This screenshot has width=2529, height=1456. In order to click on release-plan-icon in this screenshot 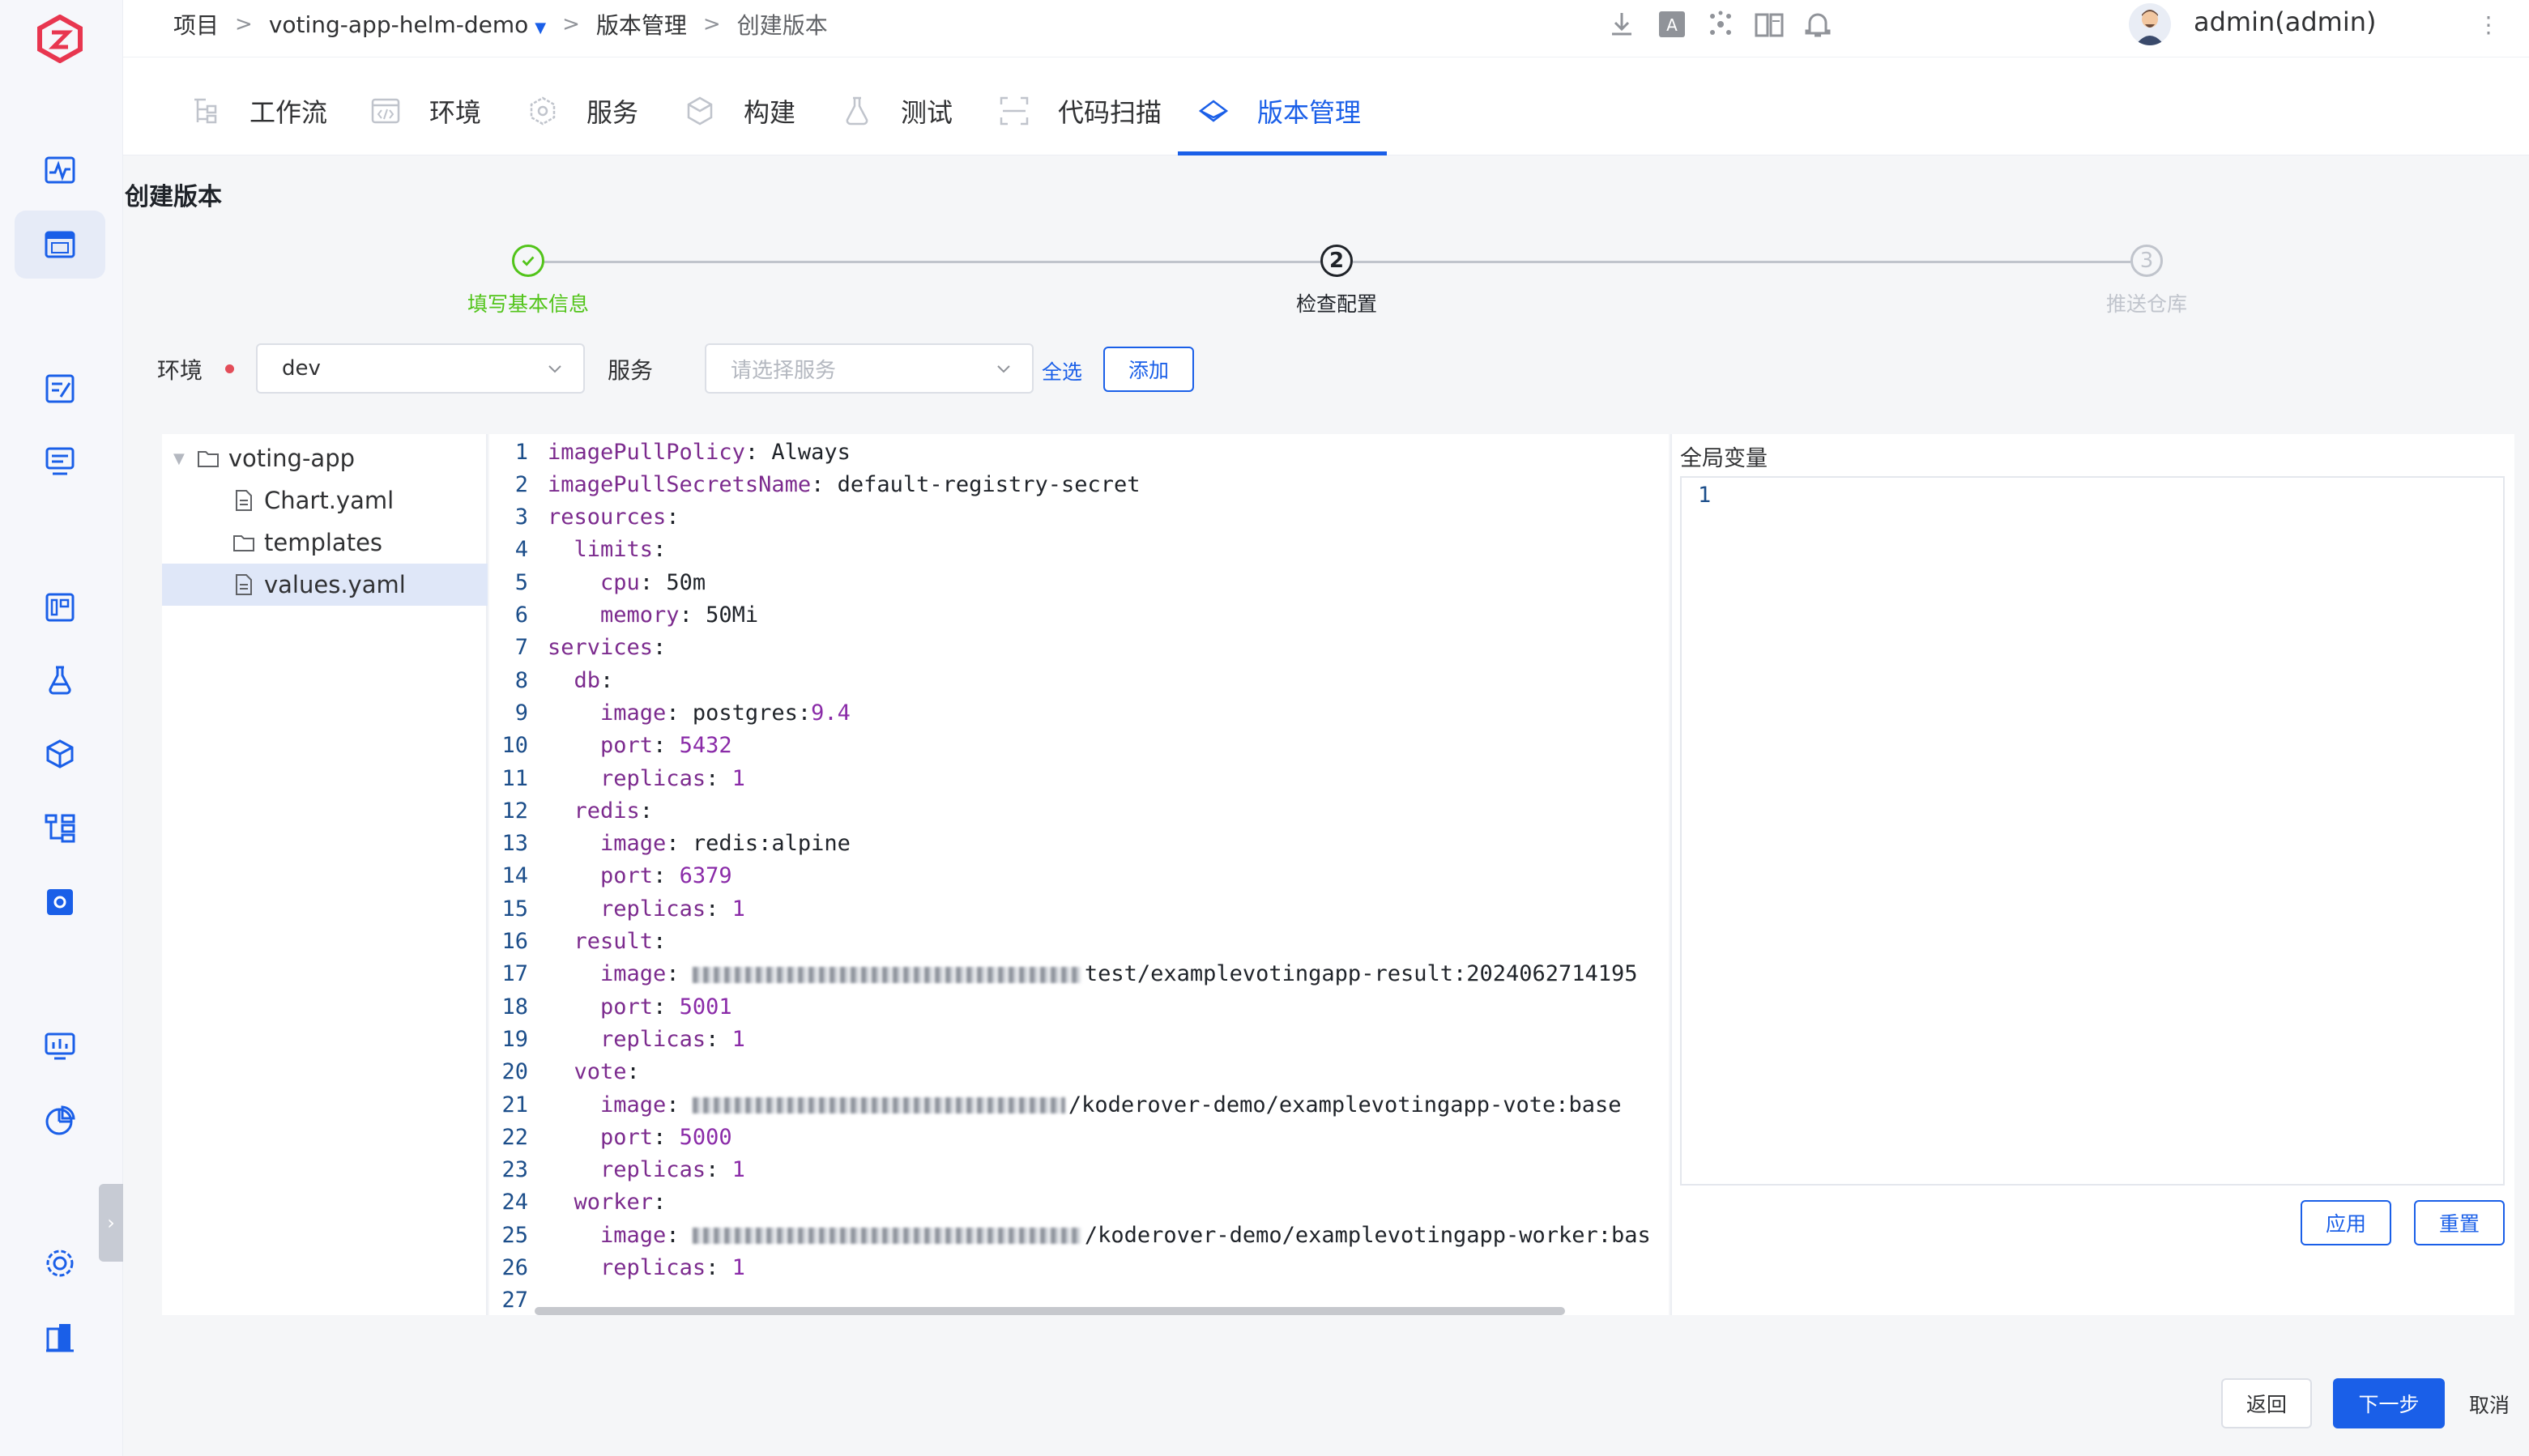, I will do `click(60, 388)`.